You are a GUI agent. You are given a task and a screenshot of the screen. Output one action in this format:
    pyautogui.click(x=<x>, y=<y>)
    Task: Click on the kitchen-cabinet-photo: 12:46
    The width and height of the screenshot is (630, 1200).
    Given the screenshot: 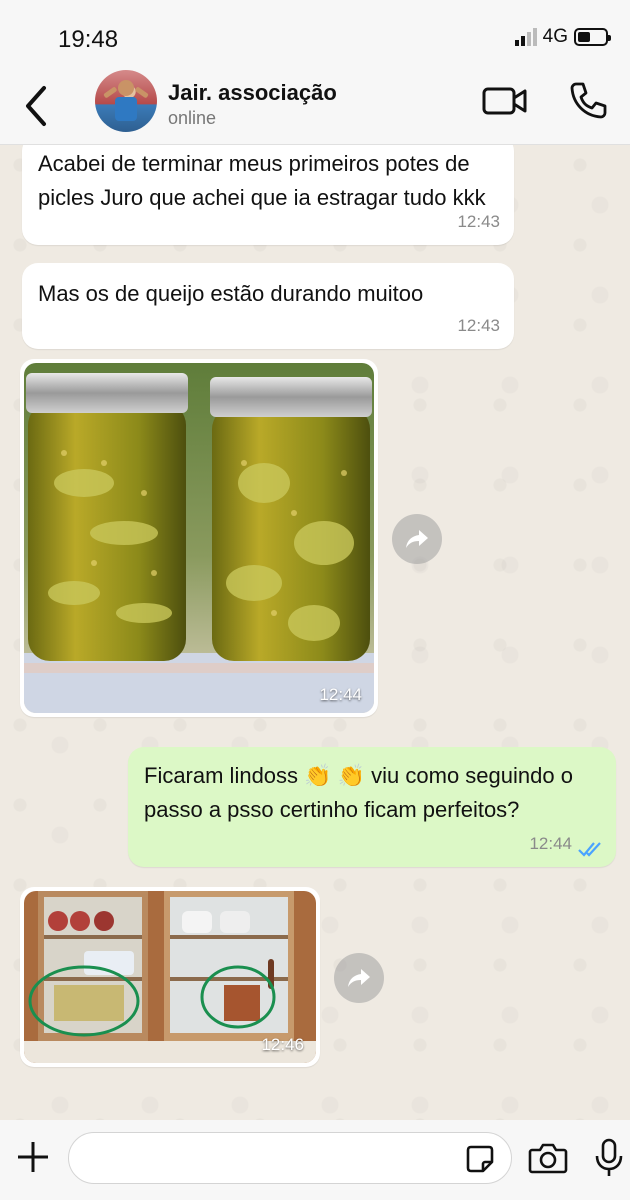 What is the action you would take?
    pyautogui.click(x=170, y=977)
    